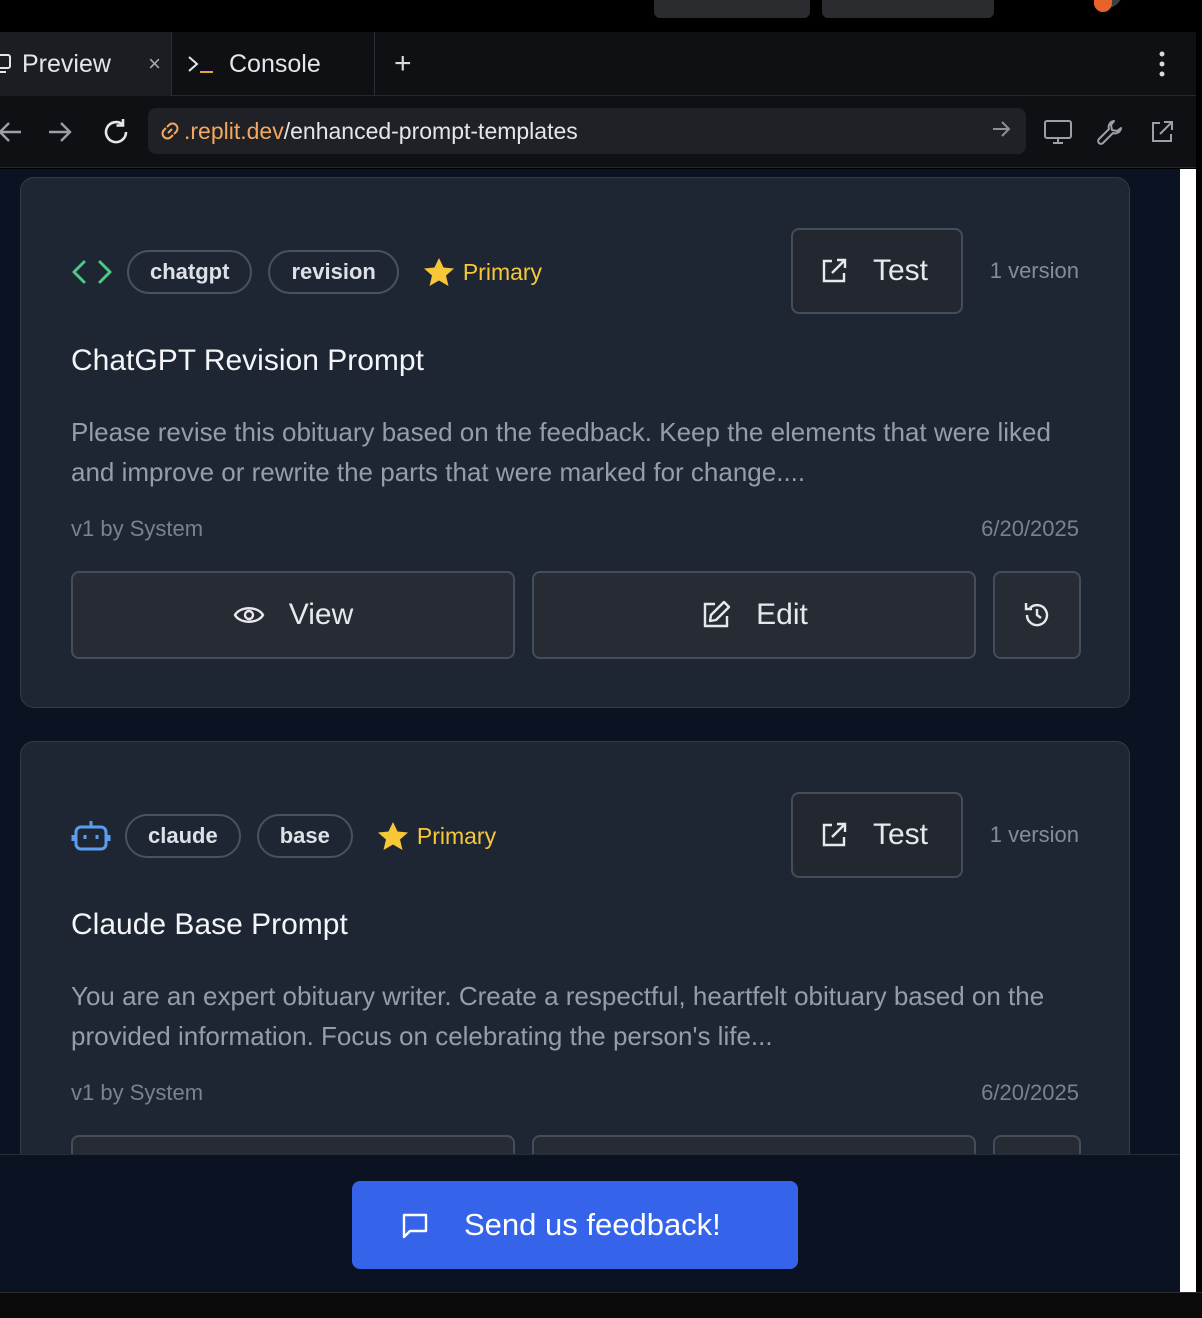 The width and height of the screenshot is (1202, 1318). I want to click on add-tab-button: +, so click(403, 64).